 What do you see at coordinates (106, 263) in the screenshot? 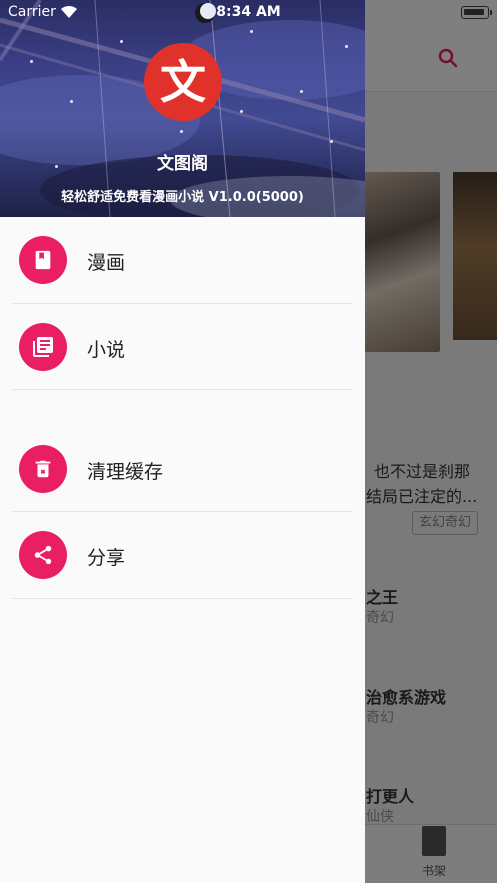
I see `menu-item-label: 漫画` at bounding box center [106, 263].